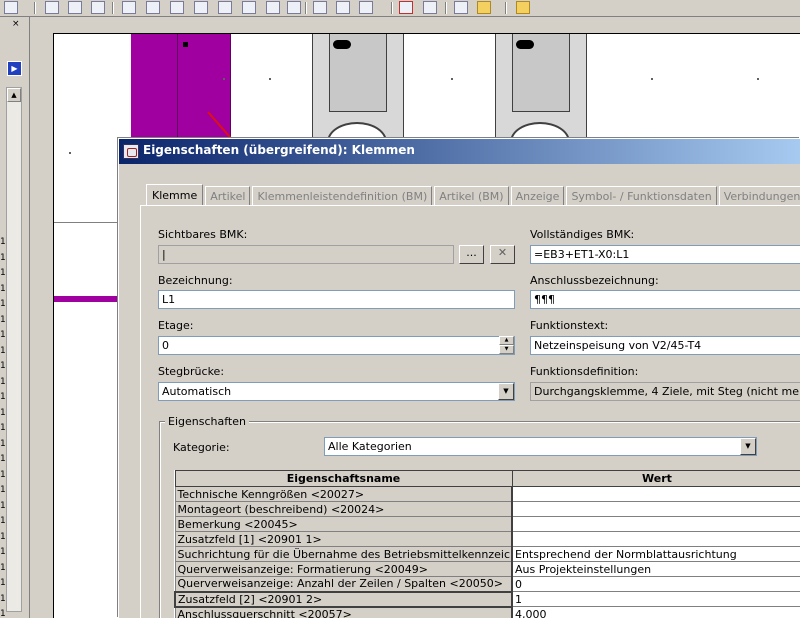 Image resolution: width=800 pixels, height=618 pixels. Describe the element at coordinates (177, 89) in the screenshot. I see `terminal-strip-divider` at that location.